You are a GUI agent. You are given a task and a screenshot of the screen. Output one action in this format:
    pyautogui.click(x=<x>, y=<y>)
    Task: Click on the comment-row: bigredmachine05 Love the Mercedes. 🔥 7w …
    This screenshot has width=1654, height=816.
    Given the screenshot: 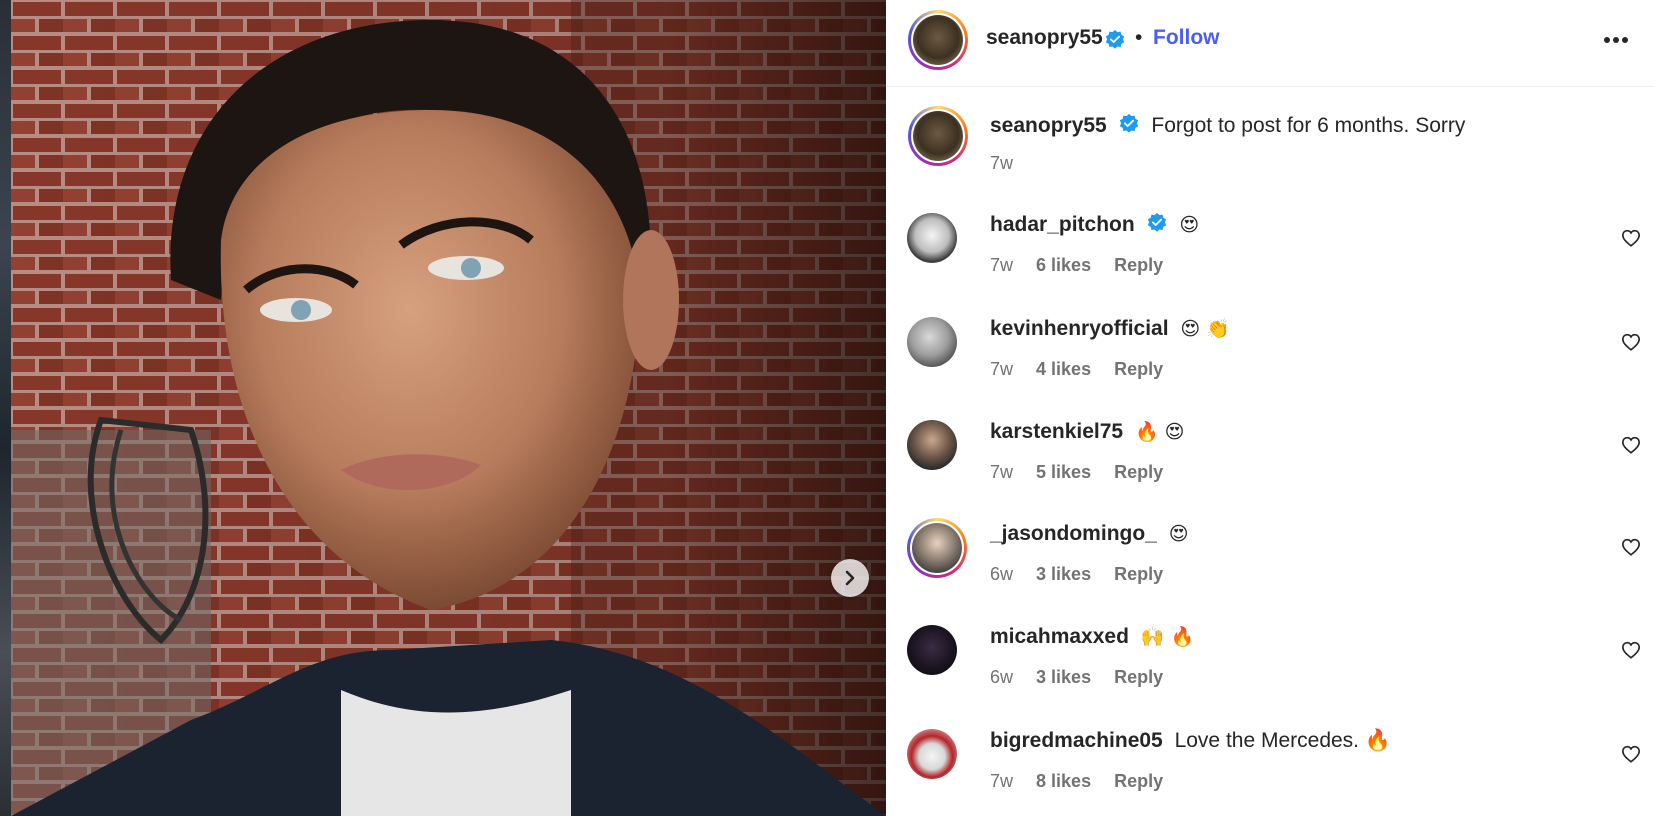 What is the action you would take?
    pyautogui.click(x=1270, y=761)
    